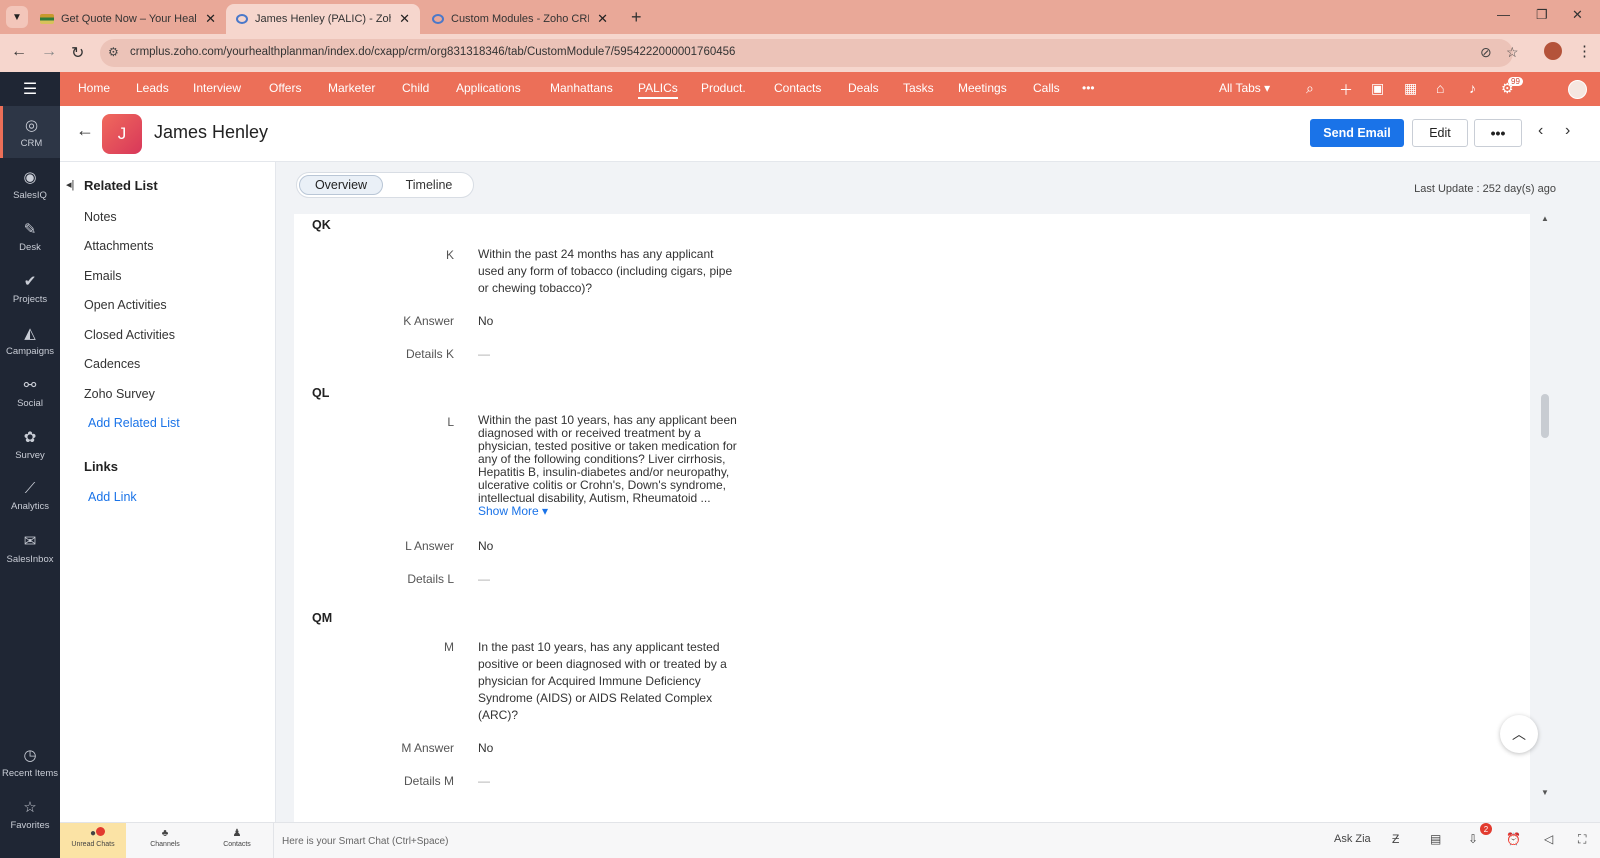 The image size is (1600, 858). What do you see at coordinates (1582, 839) in the screenshot?
I see `expand-icon: ⛶` at bounding box center [1582, 839].